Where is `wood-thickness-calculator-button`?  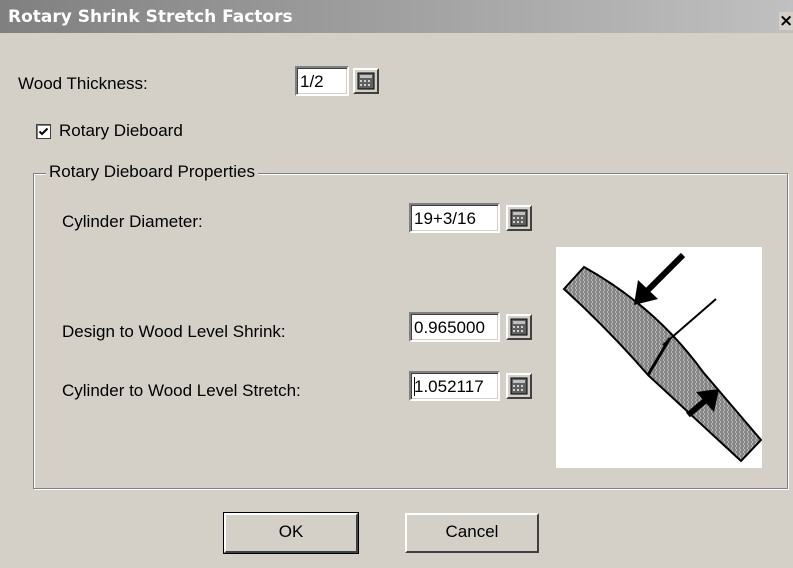
wood-thickness-calculator-button is located at coordinates (366, 81).